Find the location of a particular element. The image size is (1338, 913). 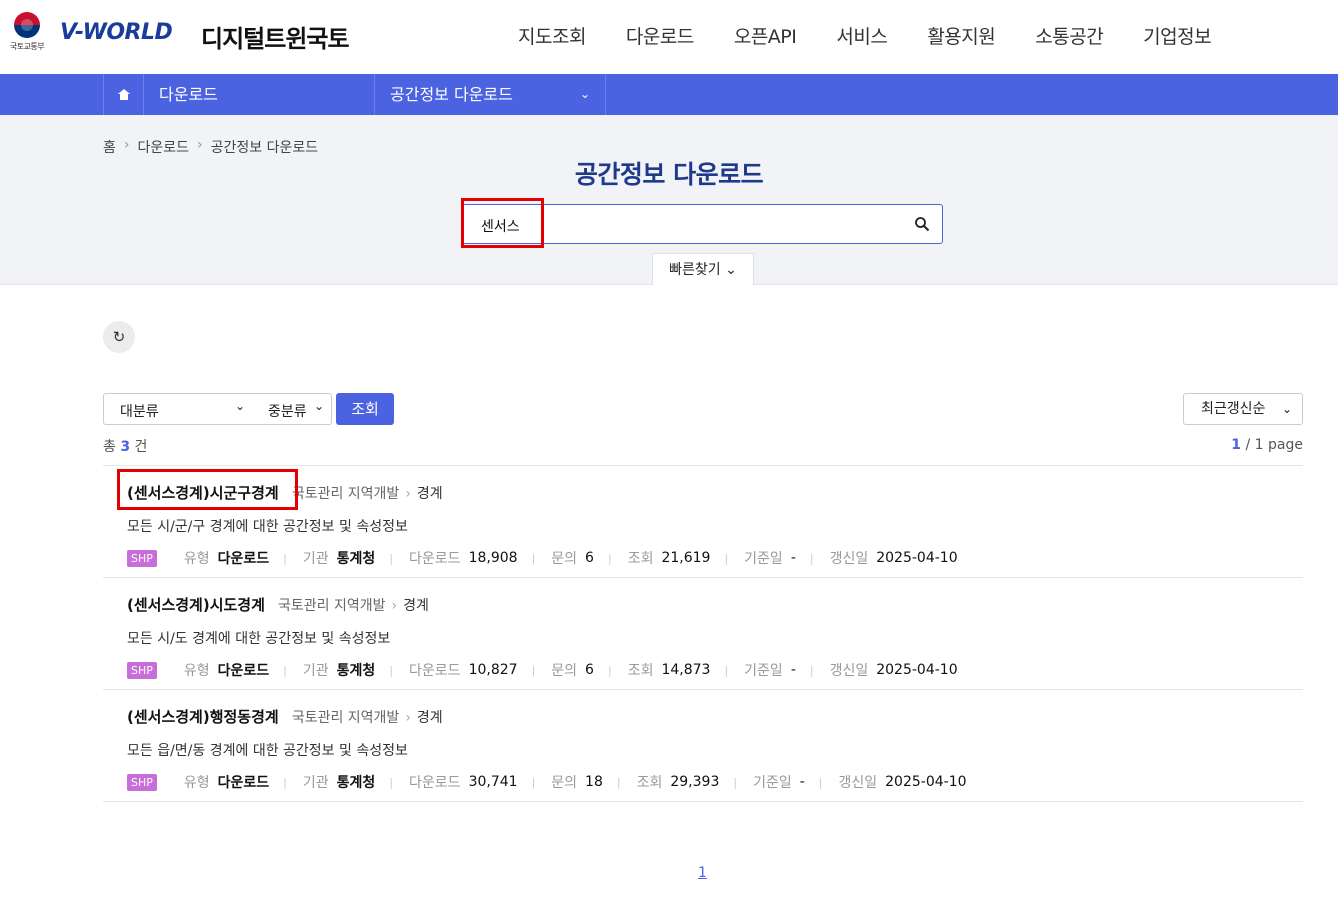

title-highlight-box is located at coordinates (207, 489).